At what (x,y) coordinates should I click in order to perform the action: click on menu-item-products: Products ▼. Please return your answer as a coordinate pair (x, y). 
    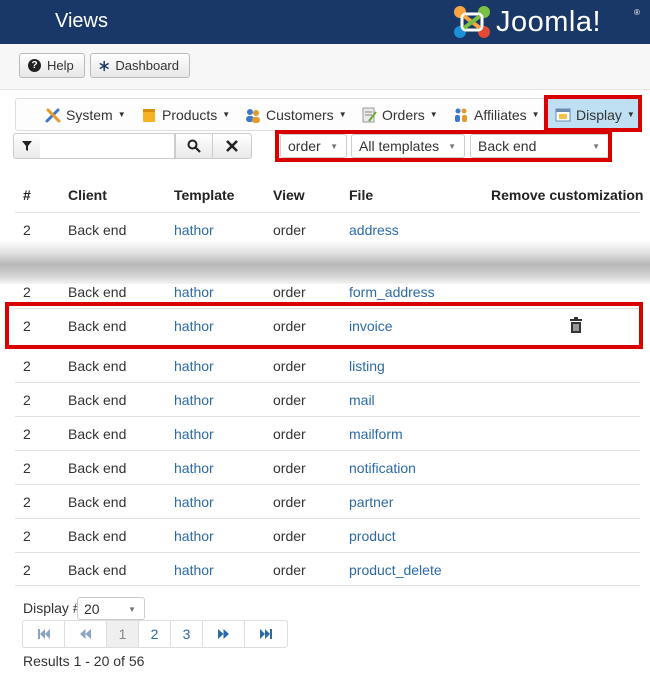
    Looking at the image, I should click on (185, 114).